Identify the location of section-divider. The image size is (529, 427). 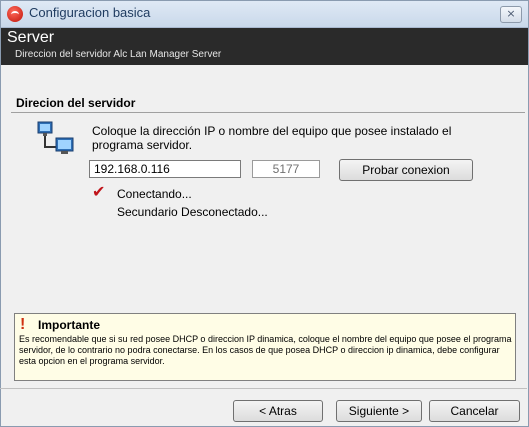
(268, 112).